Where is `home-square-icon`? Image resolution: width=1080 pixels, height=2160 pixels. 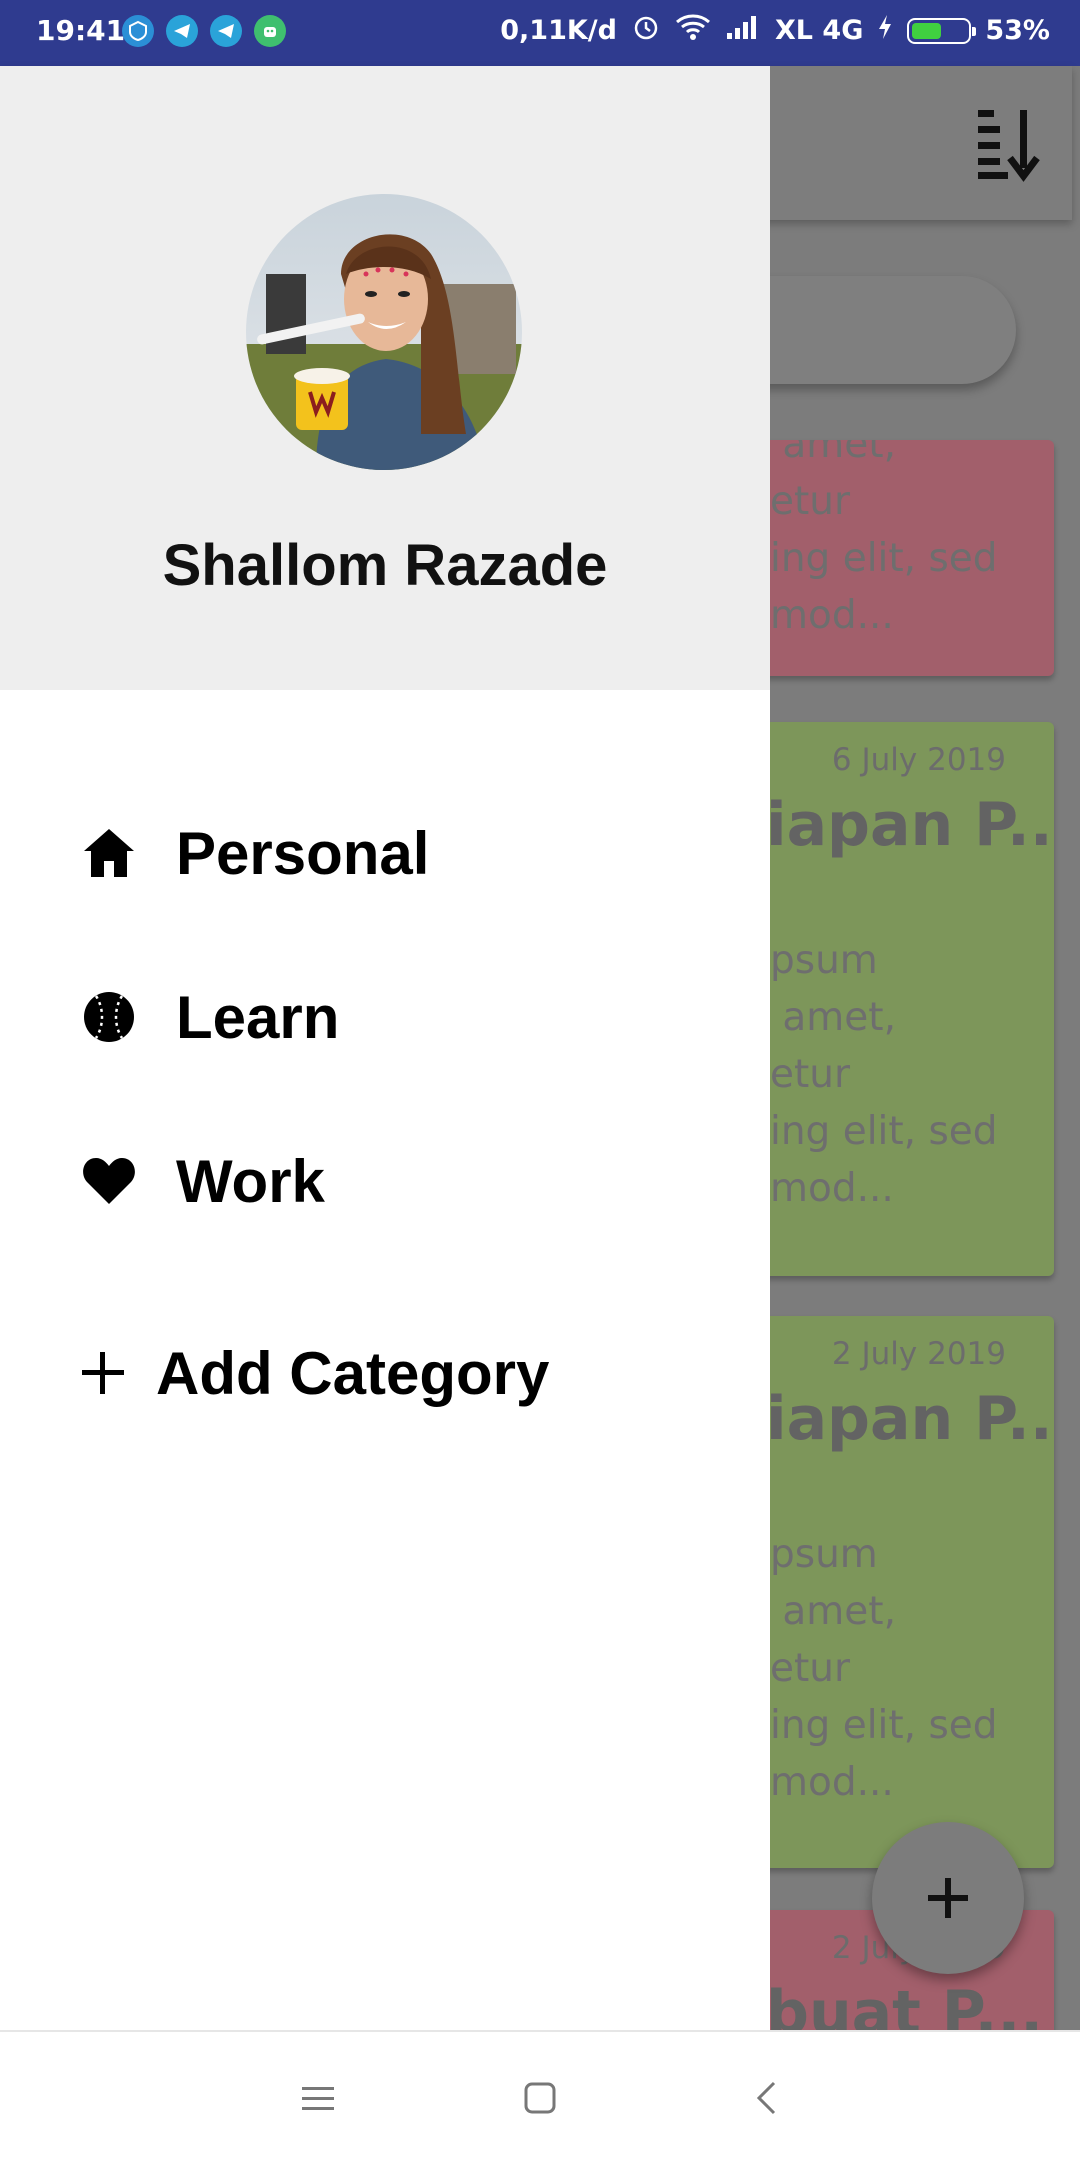 home-square-icon is located at coordinates (540, 2098).